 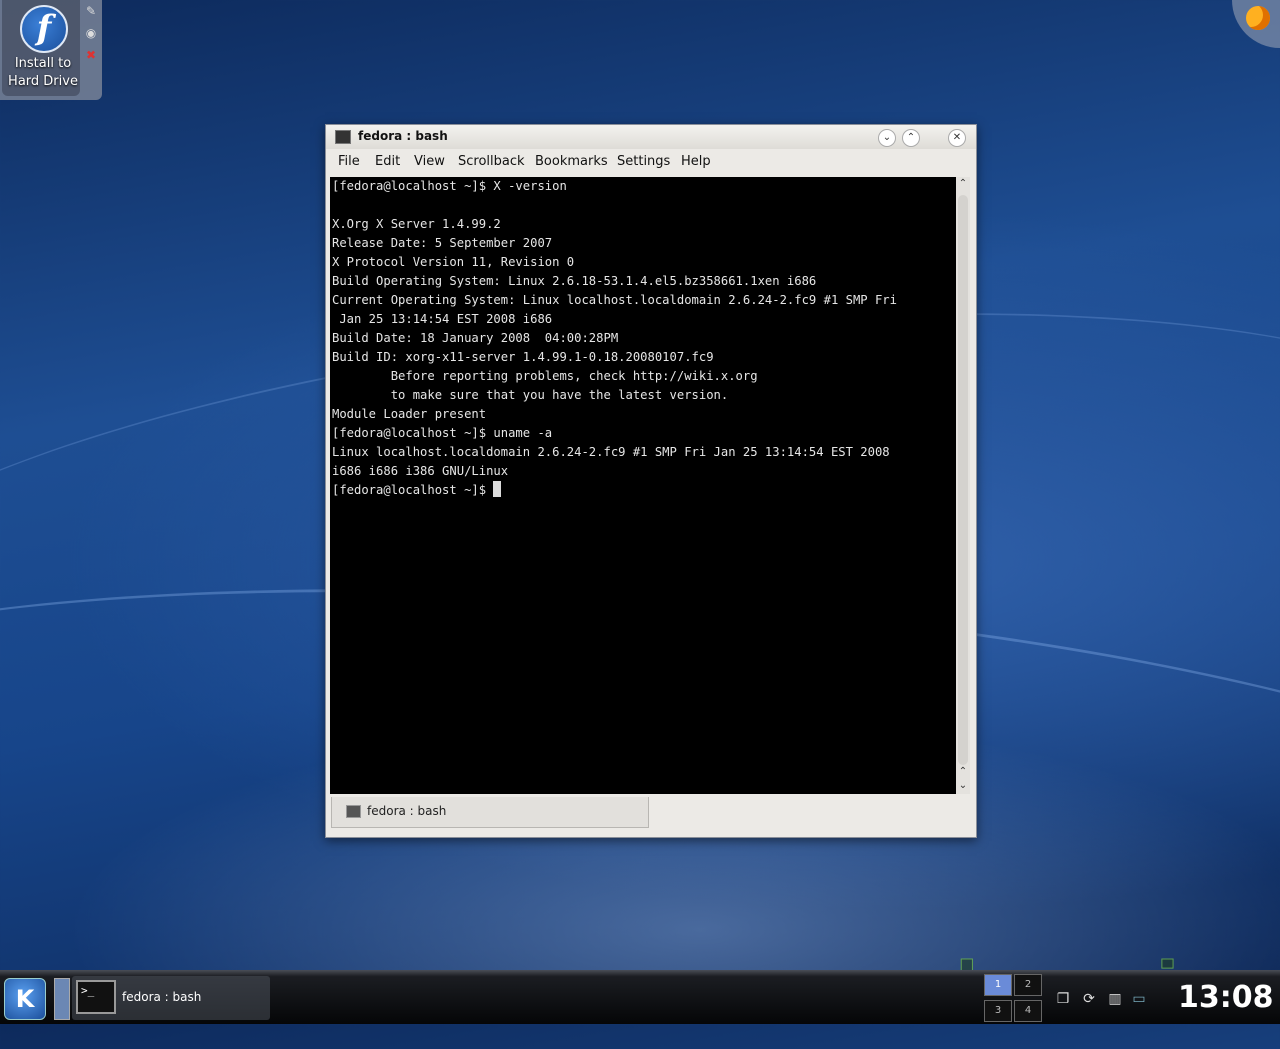 What do you see at coordinates (413, 490) in the screenshot?
I see `terminal-prompt: [fedora@localhost ~]$` at bounding box center [413, 490].